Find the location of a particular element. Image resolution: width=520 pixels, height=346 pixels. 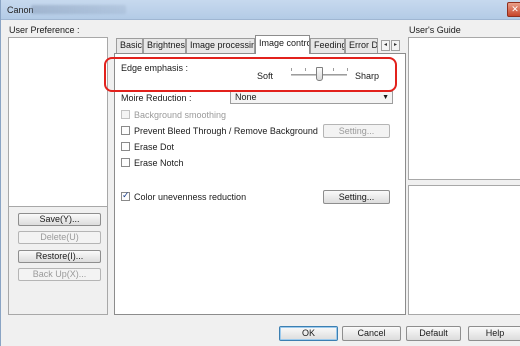

moire-reduction-select: None ▼ is located at coordinates (311, 97).